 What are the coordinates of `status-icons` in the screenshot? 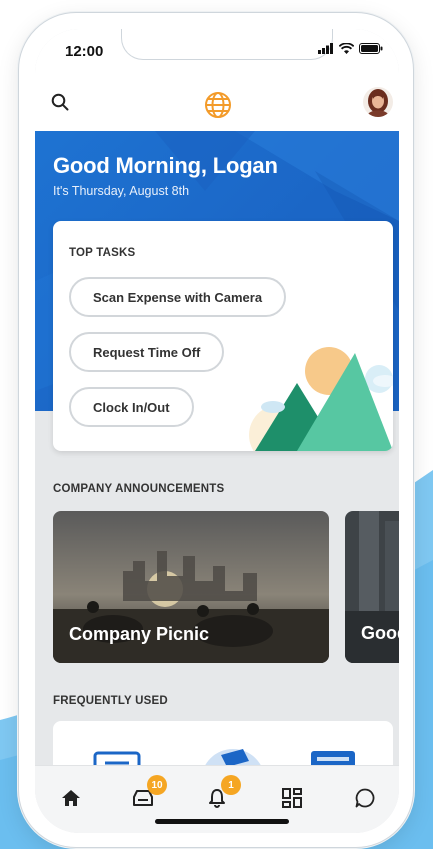 It's located at (350, 48).